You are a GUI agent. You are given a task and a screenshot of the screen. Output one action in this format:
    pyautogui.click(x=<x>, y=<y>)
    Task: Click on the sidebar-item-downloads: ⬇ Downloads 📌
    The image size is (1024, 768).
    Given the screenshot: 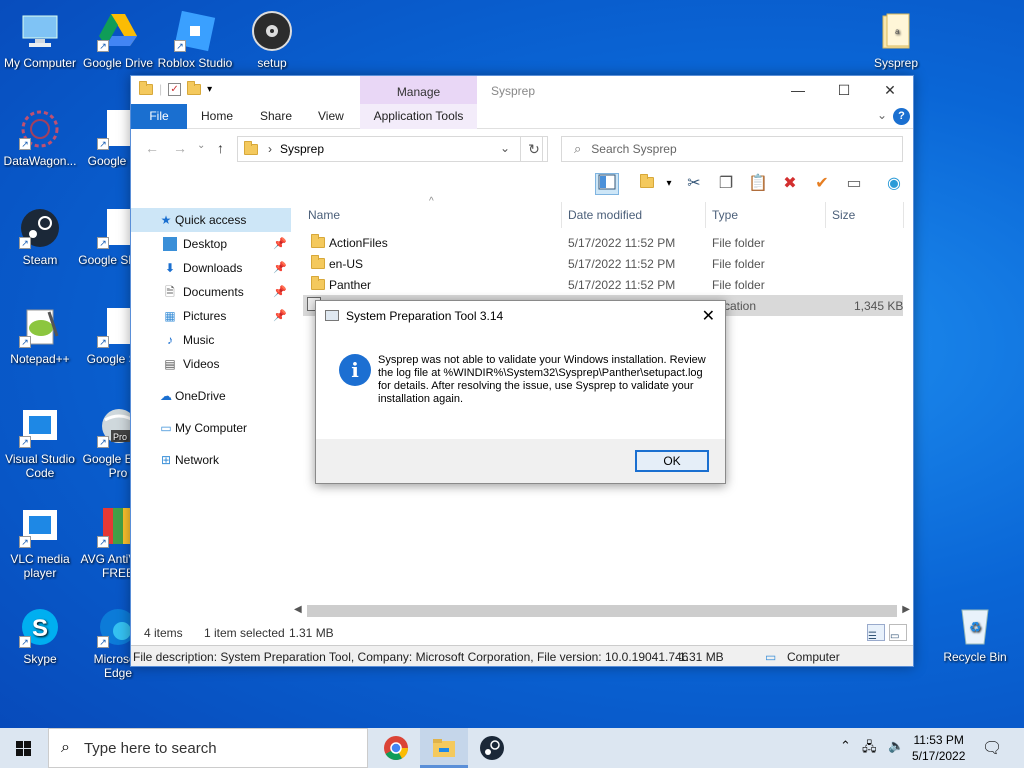 What is the action you would take?
    pyautogui.click(x=211, y=268)
    